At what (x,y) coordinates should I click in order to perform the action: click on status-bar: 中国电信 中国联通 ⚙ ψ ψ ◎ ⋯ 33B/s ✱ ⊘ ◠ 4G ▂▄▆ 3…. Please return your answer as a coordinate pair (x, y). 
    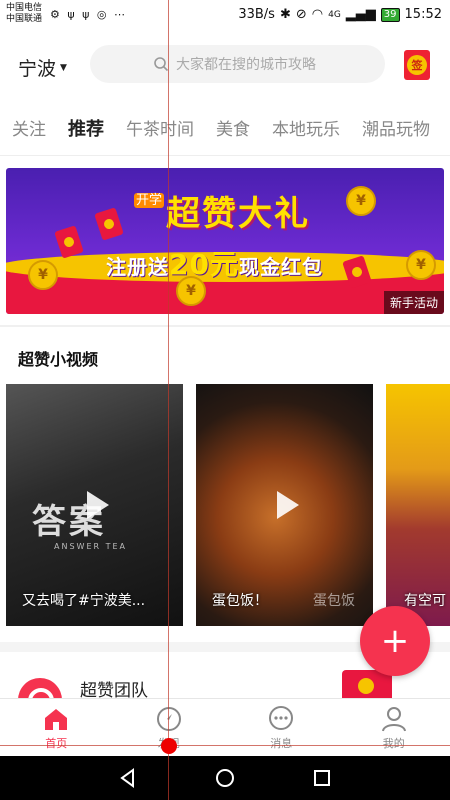
    Looking at the image, I should click on (225, 16).